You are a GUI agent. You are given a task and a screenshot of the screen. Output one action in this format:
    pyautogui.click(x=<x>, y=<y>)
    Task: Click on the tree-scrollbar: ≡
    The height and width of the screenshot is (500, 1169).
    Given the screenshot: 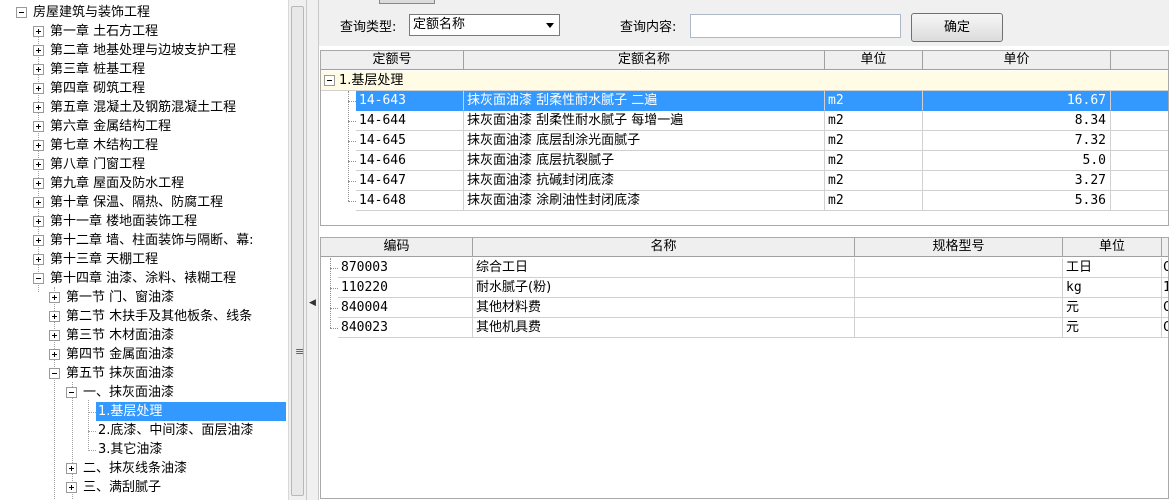 What is the action you would take?
    pyautogui.click(x=297, y=250)
    